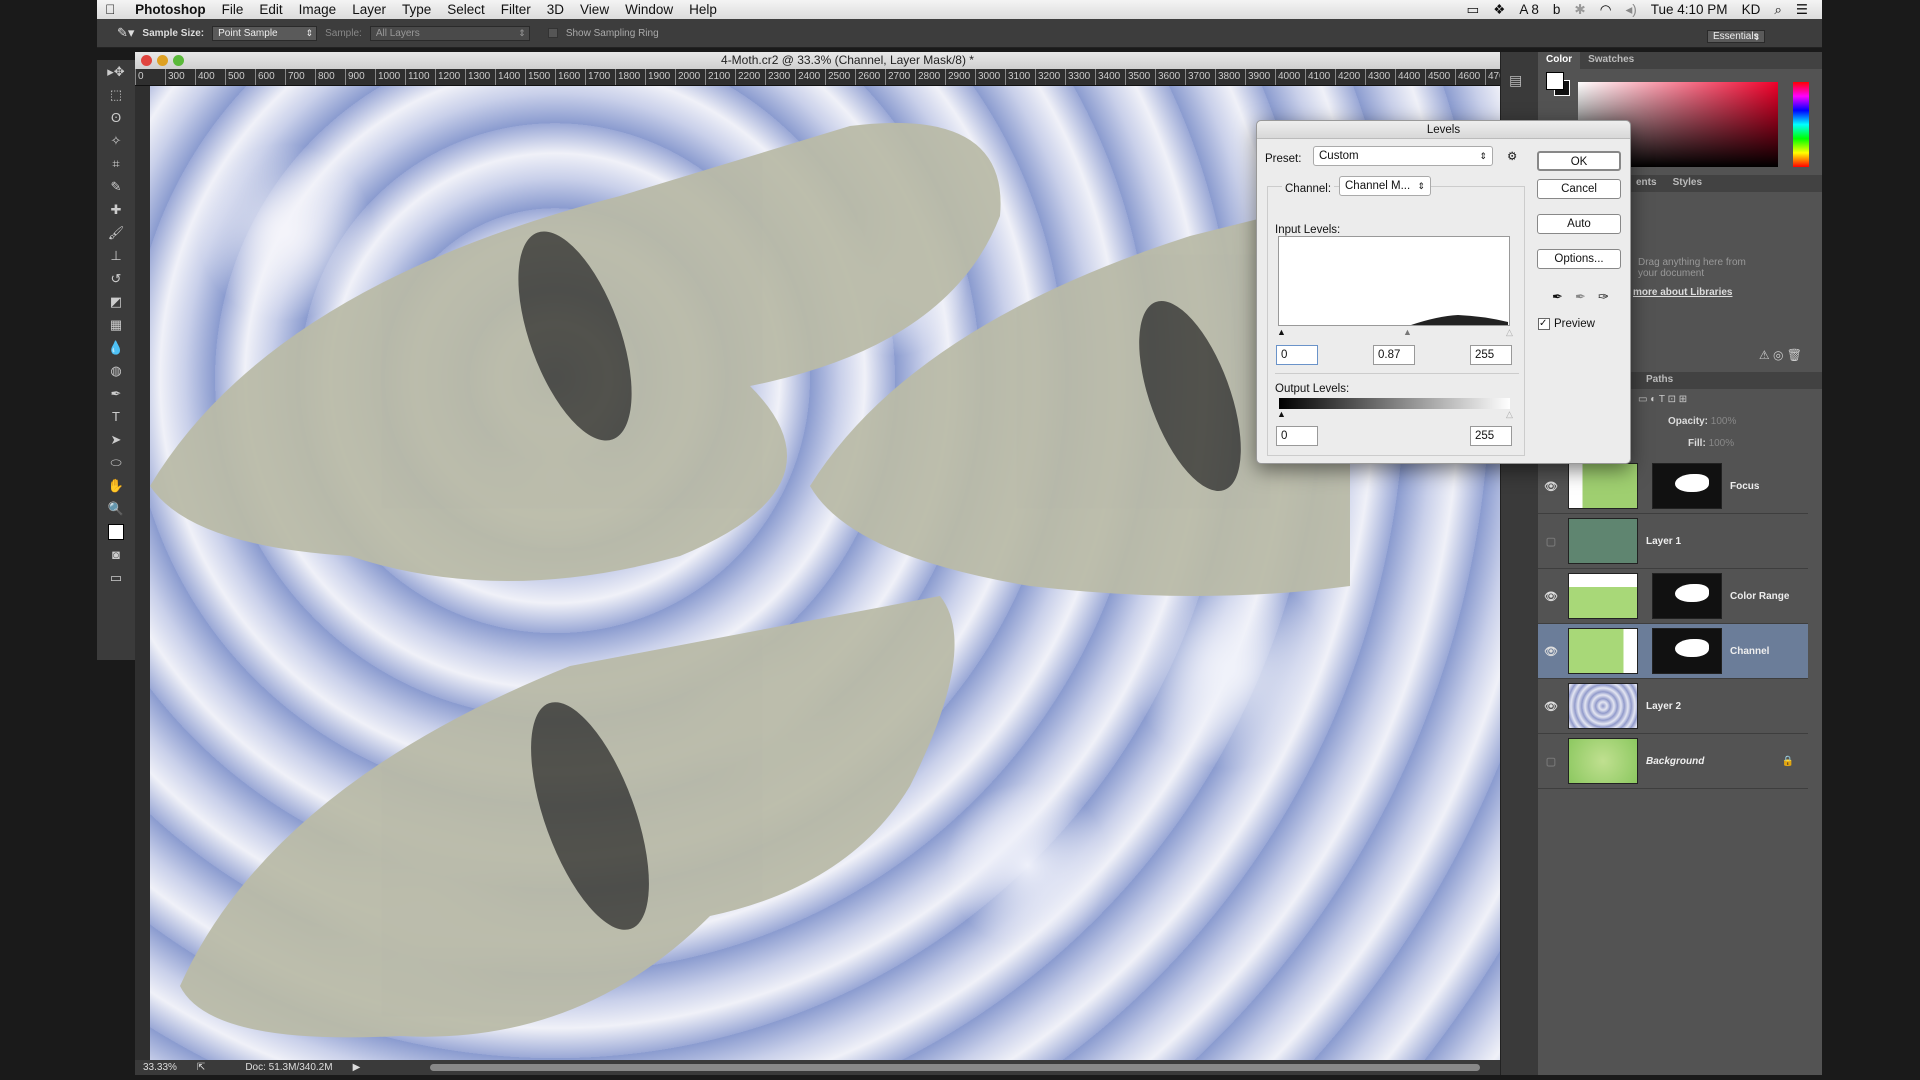  I want to click on magic-wand-tool-icon: ✧, so click(116, 140).